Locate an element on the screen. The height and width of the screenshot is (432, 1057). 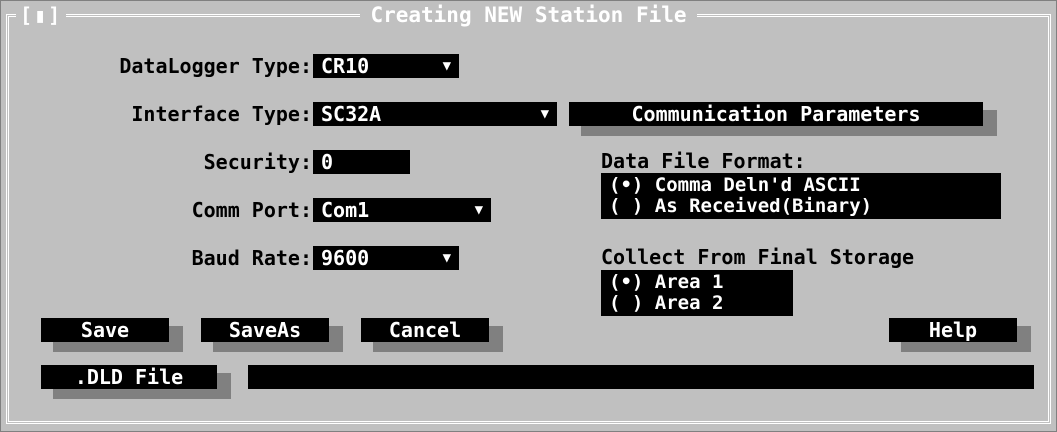
interface-type-select: SC32A ▼ is located at coordinates (435, 114).